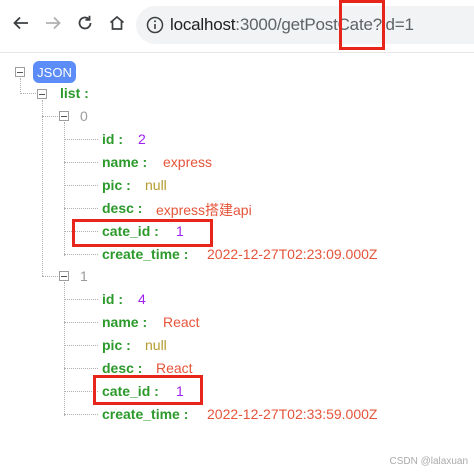  What do you see at coordinates (125, 162) in the screenshot?
I see `item-0-key-name: name :` at bounding box center [125, 162].